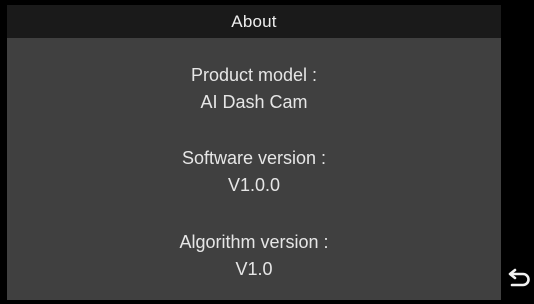 The height and width of the screenshot is (304, 534). Describe the element at coordinates (254, 242) in the screenshot. I see `algorithm-version-label: Algorithm version :` at that location.